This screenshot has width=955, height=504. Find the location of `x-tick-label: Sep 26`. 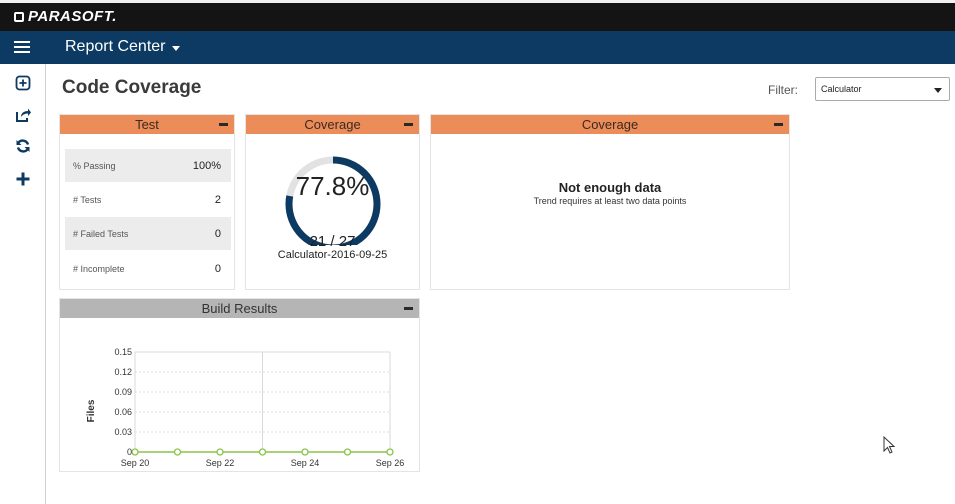

x-tick-label: Sep 26 is located at coordinates (390, 463).